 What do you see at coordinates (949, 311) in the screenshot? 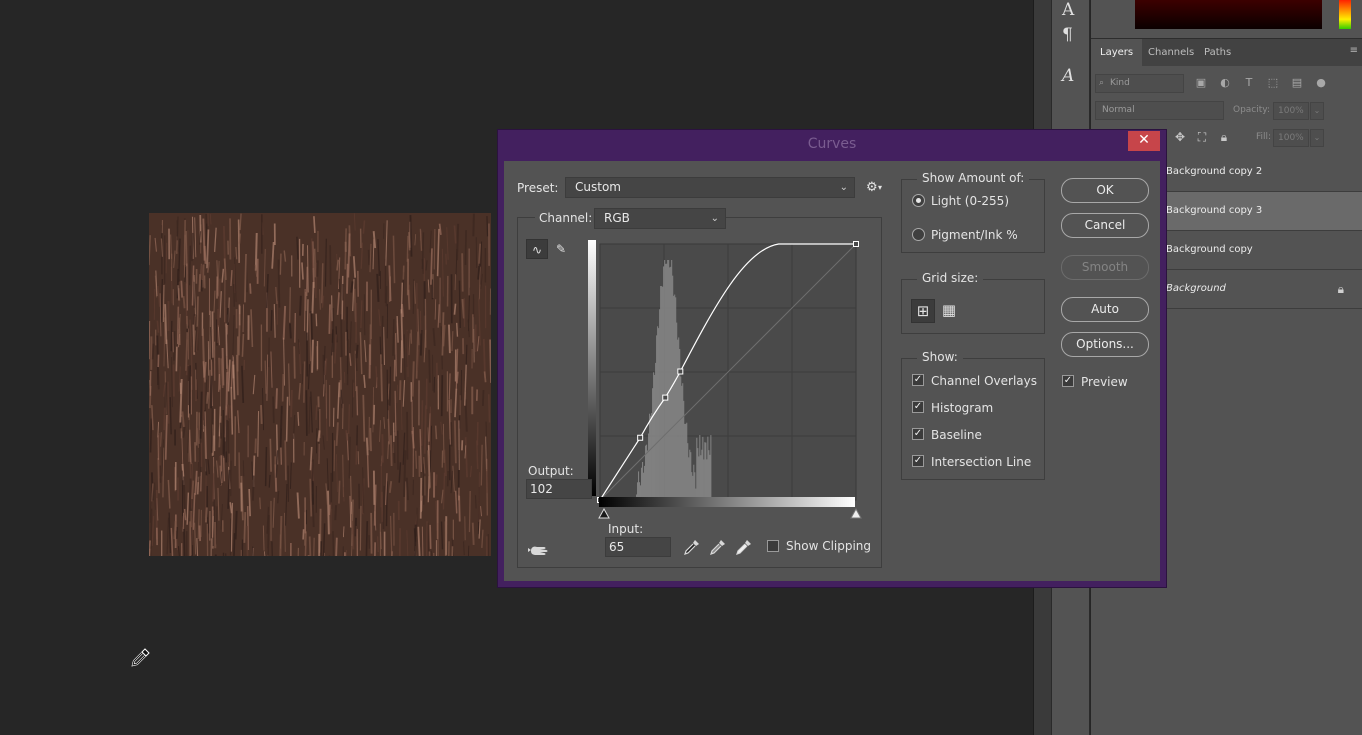
I see `grid-10x10-icon: ▦` at bounding box center [949, 311].